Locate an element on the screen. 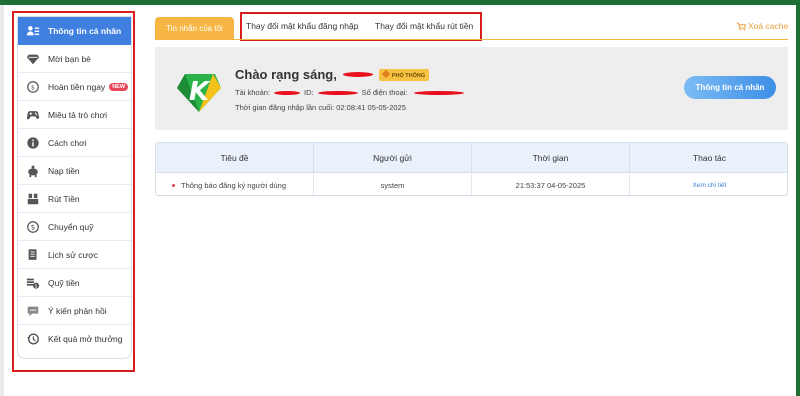 Image resolution: width=800 pixels, height=396 pixels. tab-underline is located at coordinates (471, 39).